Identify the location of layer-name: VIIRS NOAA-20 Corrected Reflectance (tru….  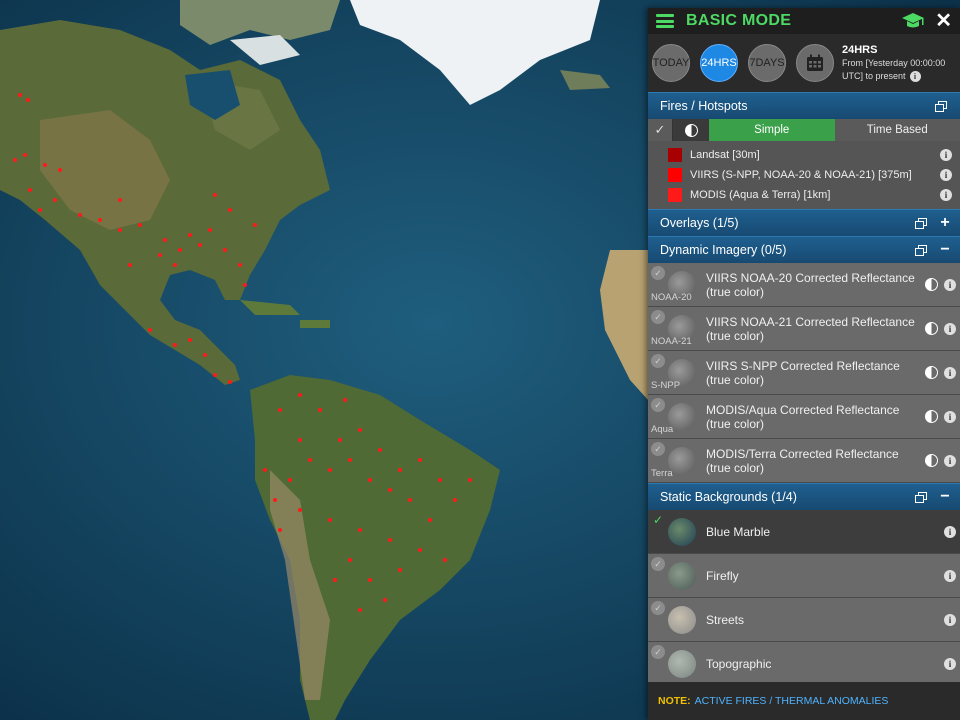
(810, 284).